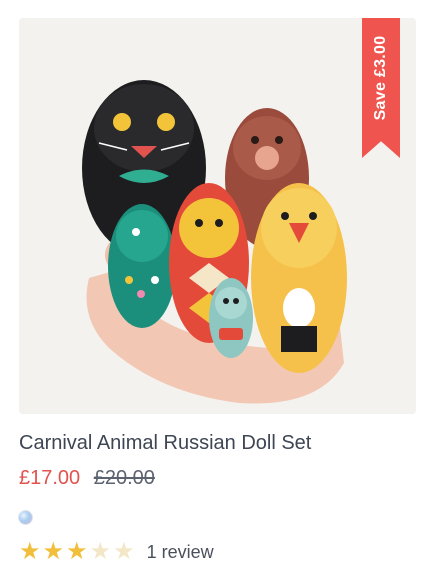  I want to click on review-count-link: 1 review, so click(180, 552).